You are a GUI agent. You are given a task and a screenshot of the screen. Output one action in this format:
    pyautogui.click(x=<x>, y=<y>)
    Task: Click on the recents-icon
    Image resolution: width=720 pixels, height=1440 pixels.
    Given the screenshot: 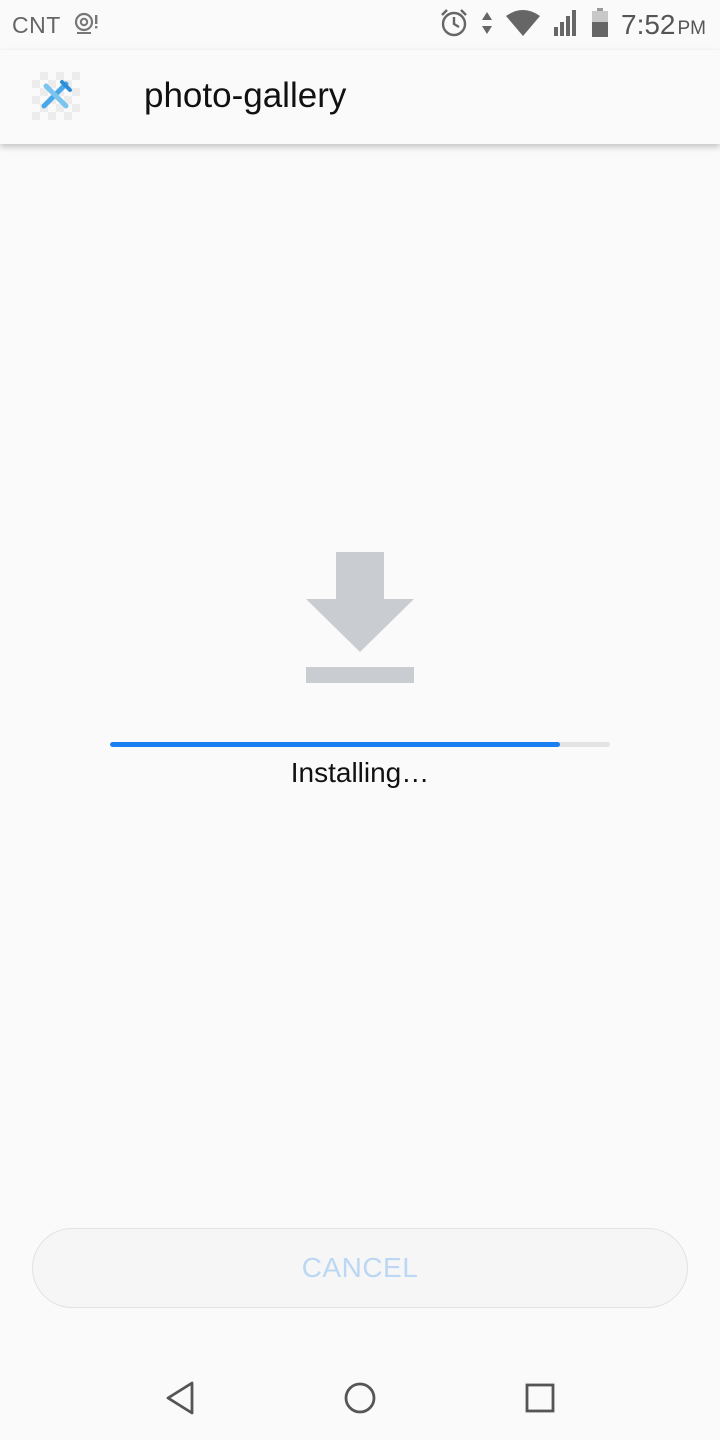 What is the action you would take?
    pyautogui.click(x=540, y=1398)
    